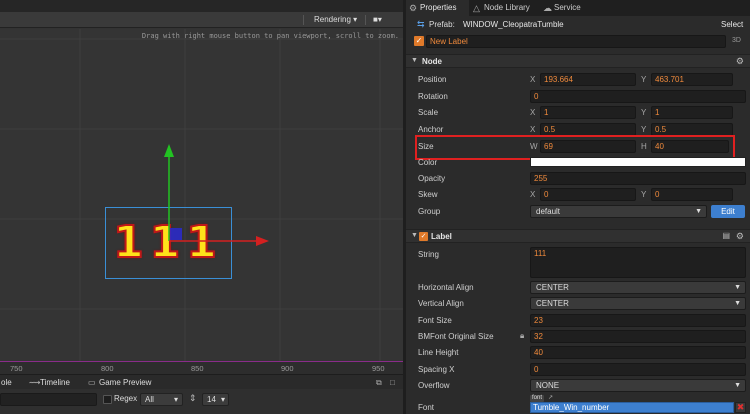 The width and height of the screenshot is (750, 414). What do you see at coordinates (576, 41) in the screenshot?
I see `node-name-input: New Label` at bounding box center [576, 41].